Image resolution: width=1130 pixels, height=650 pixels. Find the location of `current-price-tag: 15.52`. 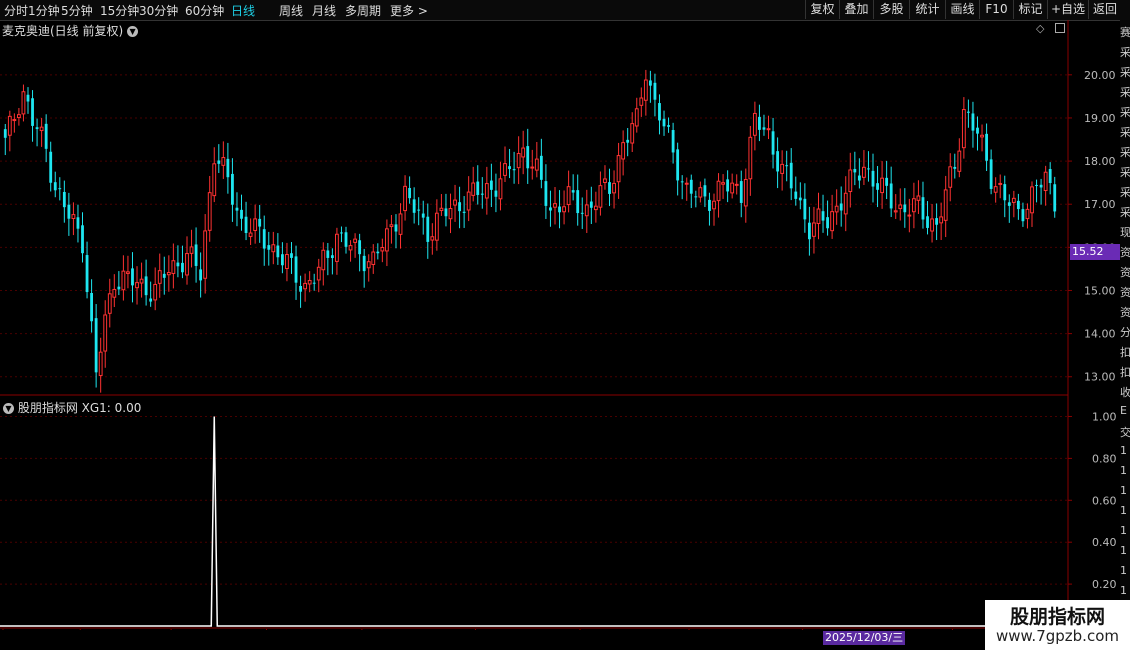

current-price-tag: 15.52 is located at coordinates (1095, 252).